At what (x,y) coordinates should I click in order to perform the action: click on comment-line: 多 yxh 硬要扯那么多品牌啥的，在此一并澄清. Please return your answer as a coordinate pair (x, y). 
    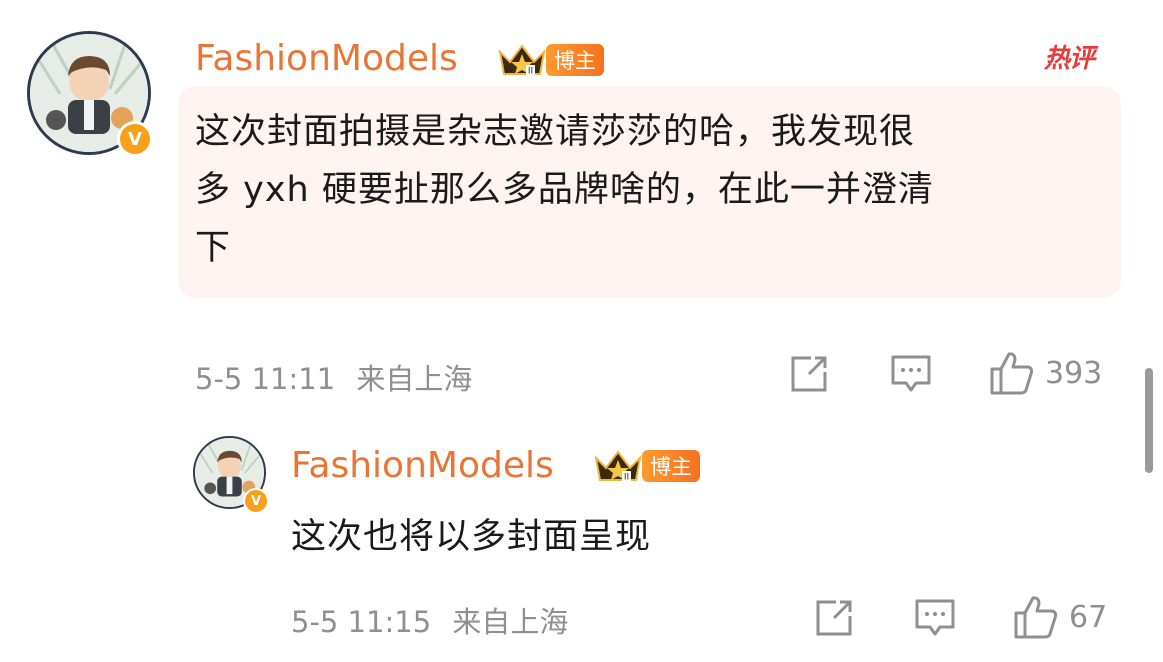
    Looking at the image, I should click on (564, 190).